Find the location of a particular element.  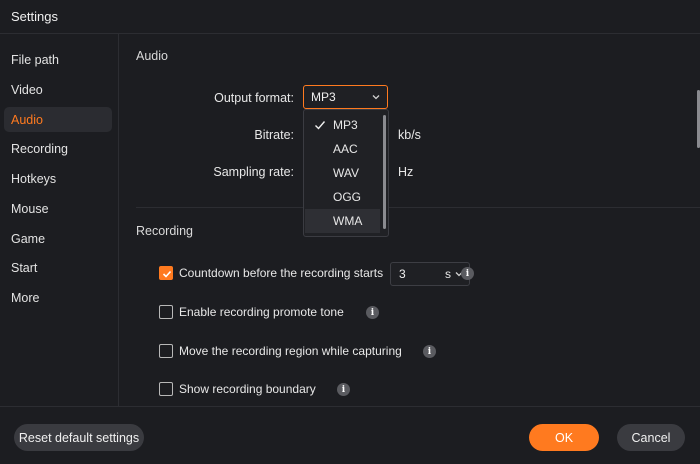

move-region-checkbox is located at coordinates (166, 351).